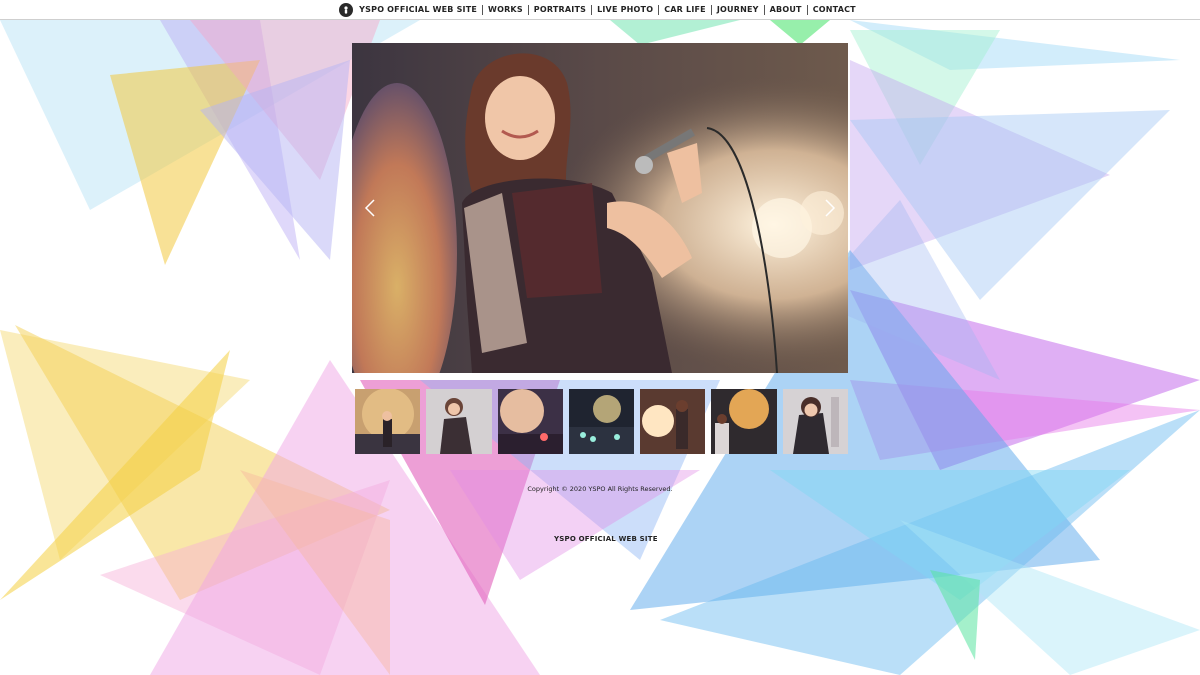 The height and width of the screenshot is (675, 1200). Describe the element at coordinates (830, 208) in the screenshot. I see `chevron-right-icon` at that location.